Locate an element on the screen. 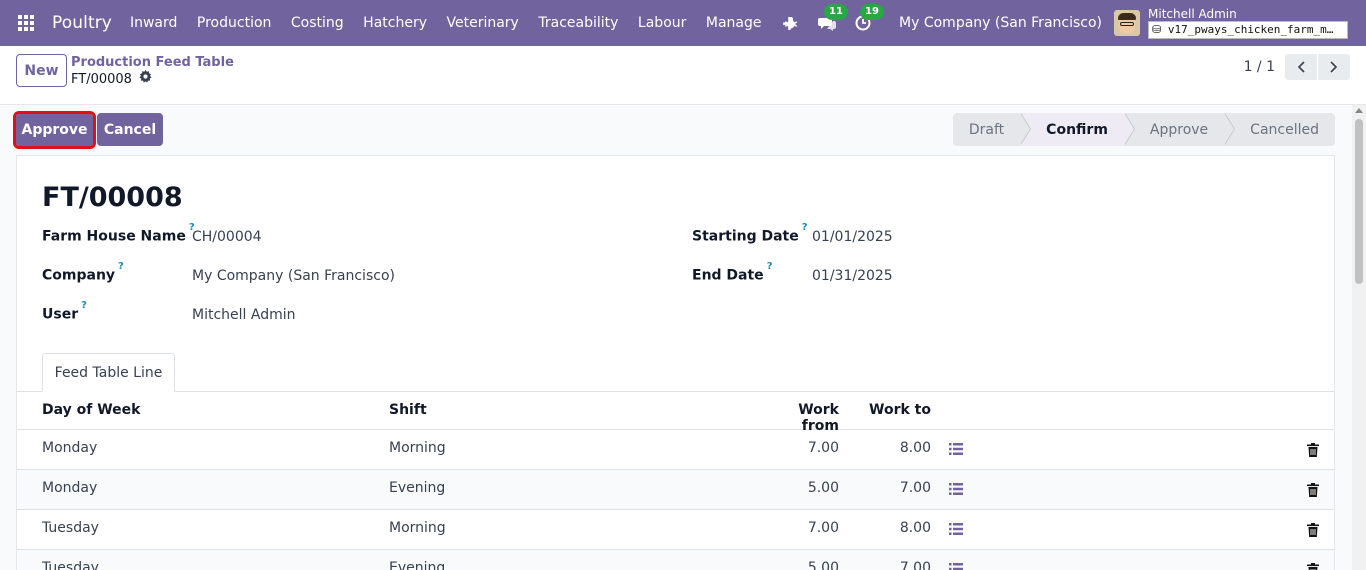 This screenshot has width=1366, height=570. page-scrollbar is located at coordinates (1359, 337).